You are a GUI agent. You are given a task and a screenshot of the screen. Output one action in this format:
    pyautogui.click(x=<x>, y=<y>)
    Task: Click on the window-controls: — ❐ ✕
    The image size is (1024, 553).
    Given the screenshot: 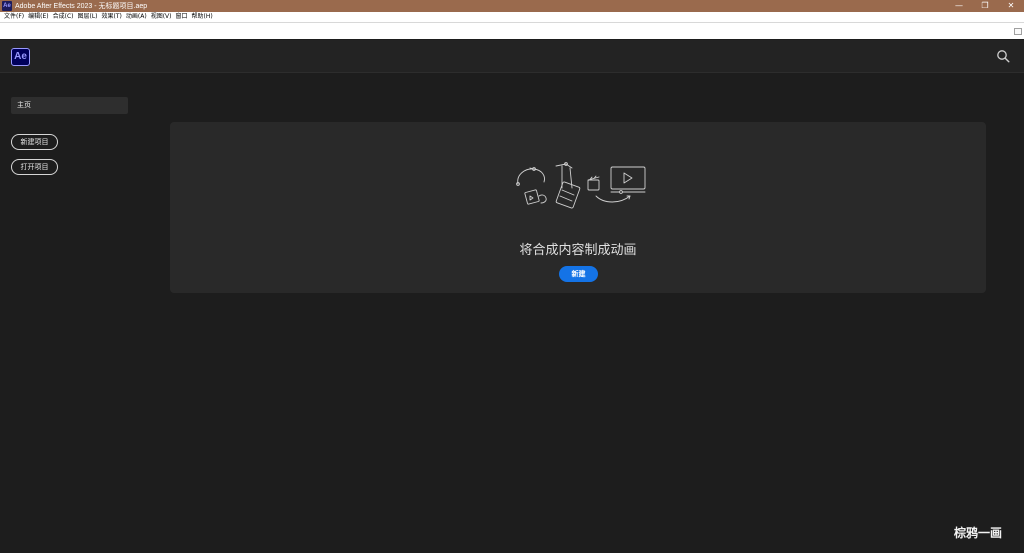 What is the action you would take?
    pyautogui.click(x=985, y=6)
    